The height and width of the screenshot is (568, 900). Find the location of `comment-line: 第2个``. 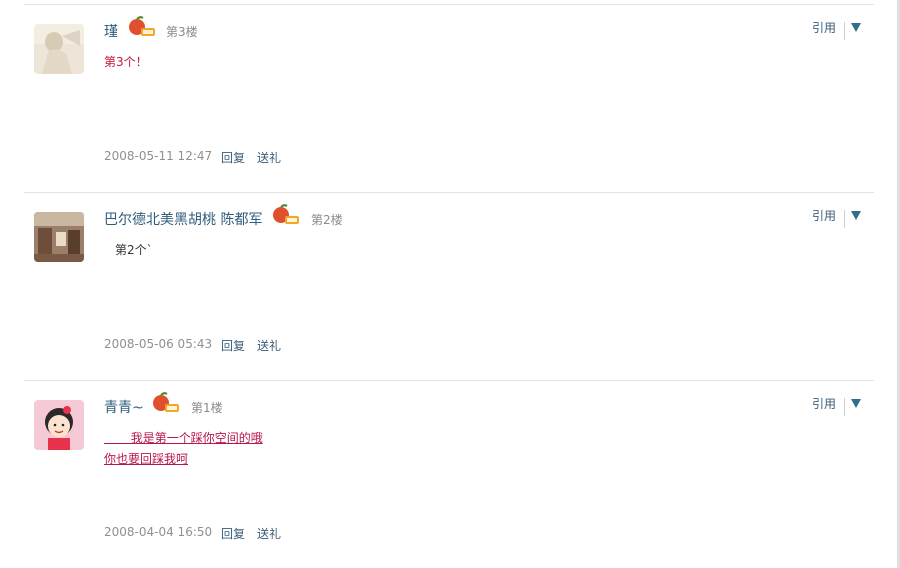

comment-line: 第2个` is located at coordinates (134, 250).